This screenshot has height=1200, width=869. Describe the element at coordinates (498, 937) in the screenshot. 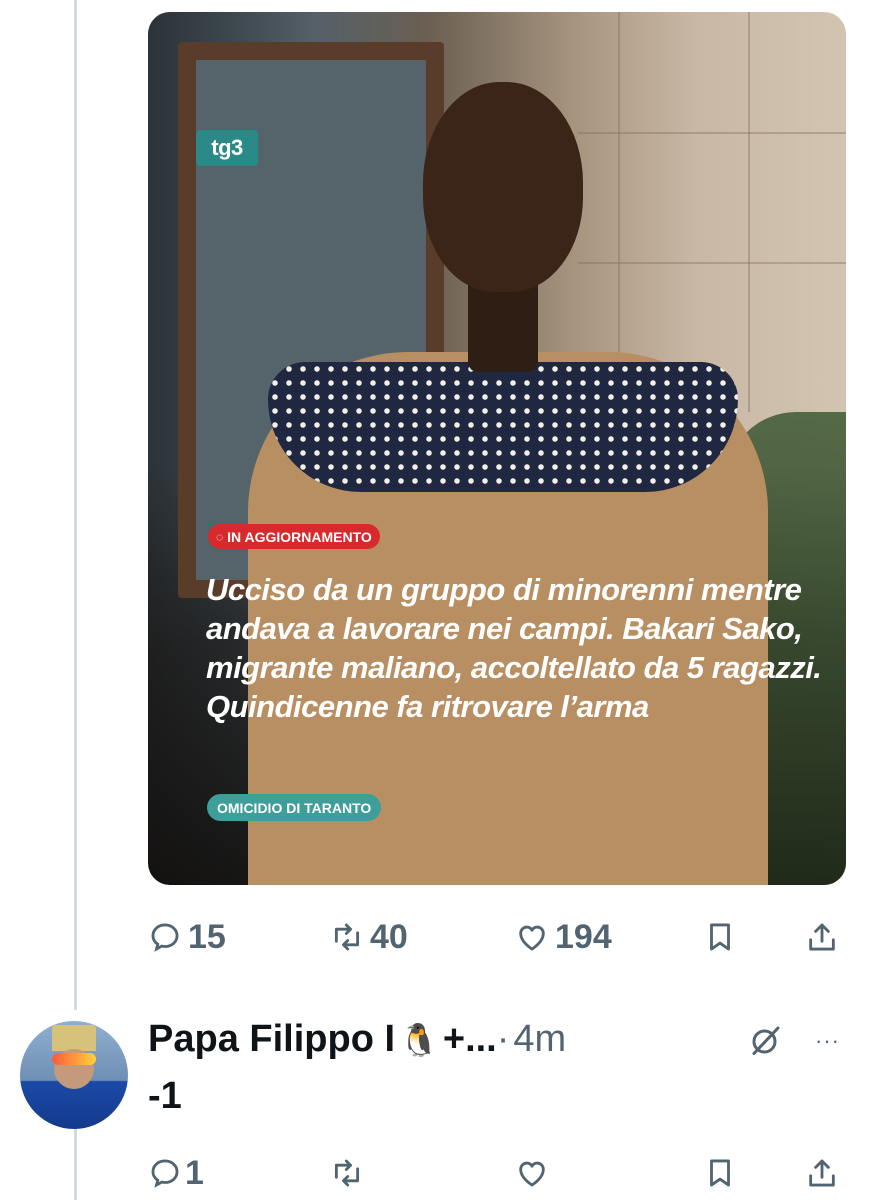

I see `post-action-bar: 15 40 194` at that location.